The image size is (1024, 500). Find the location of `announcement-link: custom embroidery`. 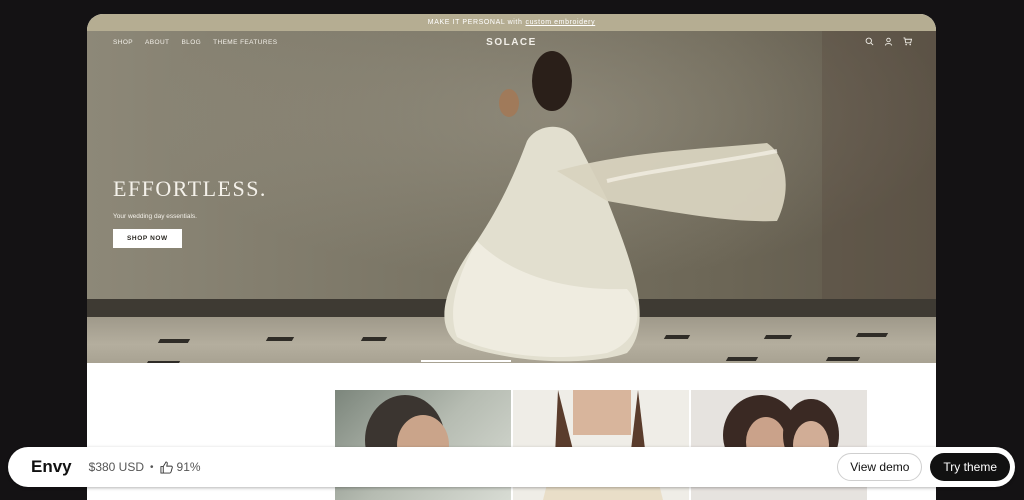

announcement-link: custom embroidery is located at coordinates (560, 22).